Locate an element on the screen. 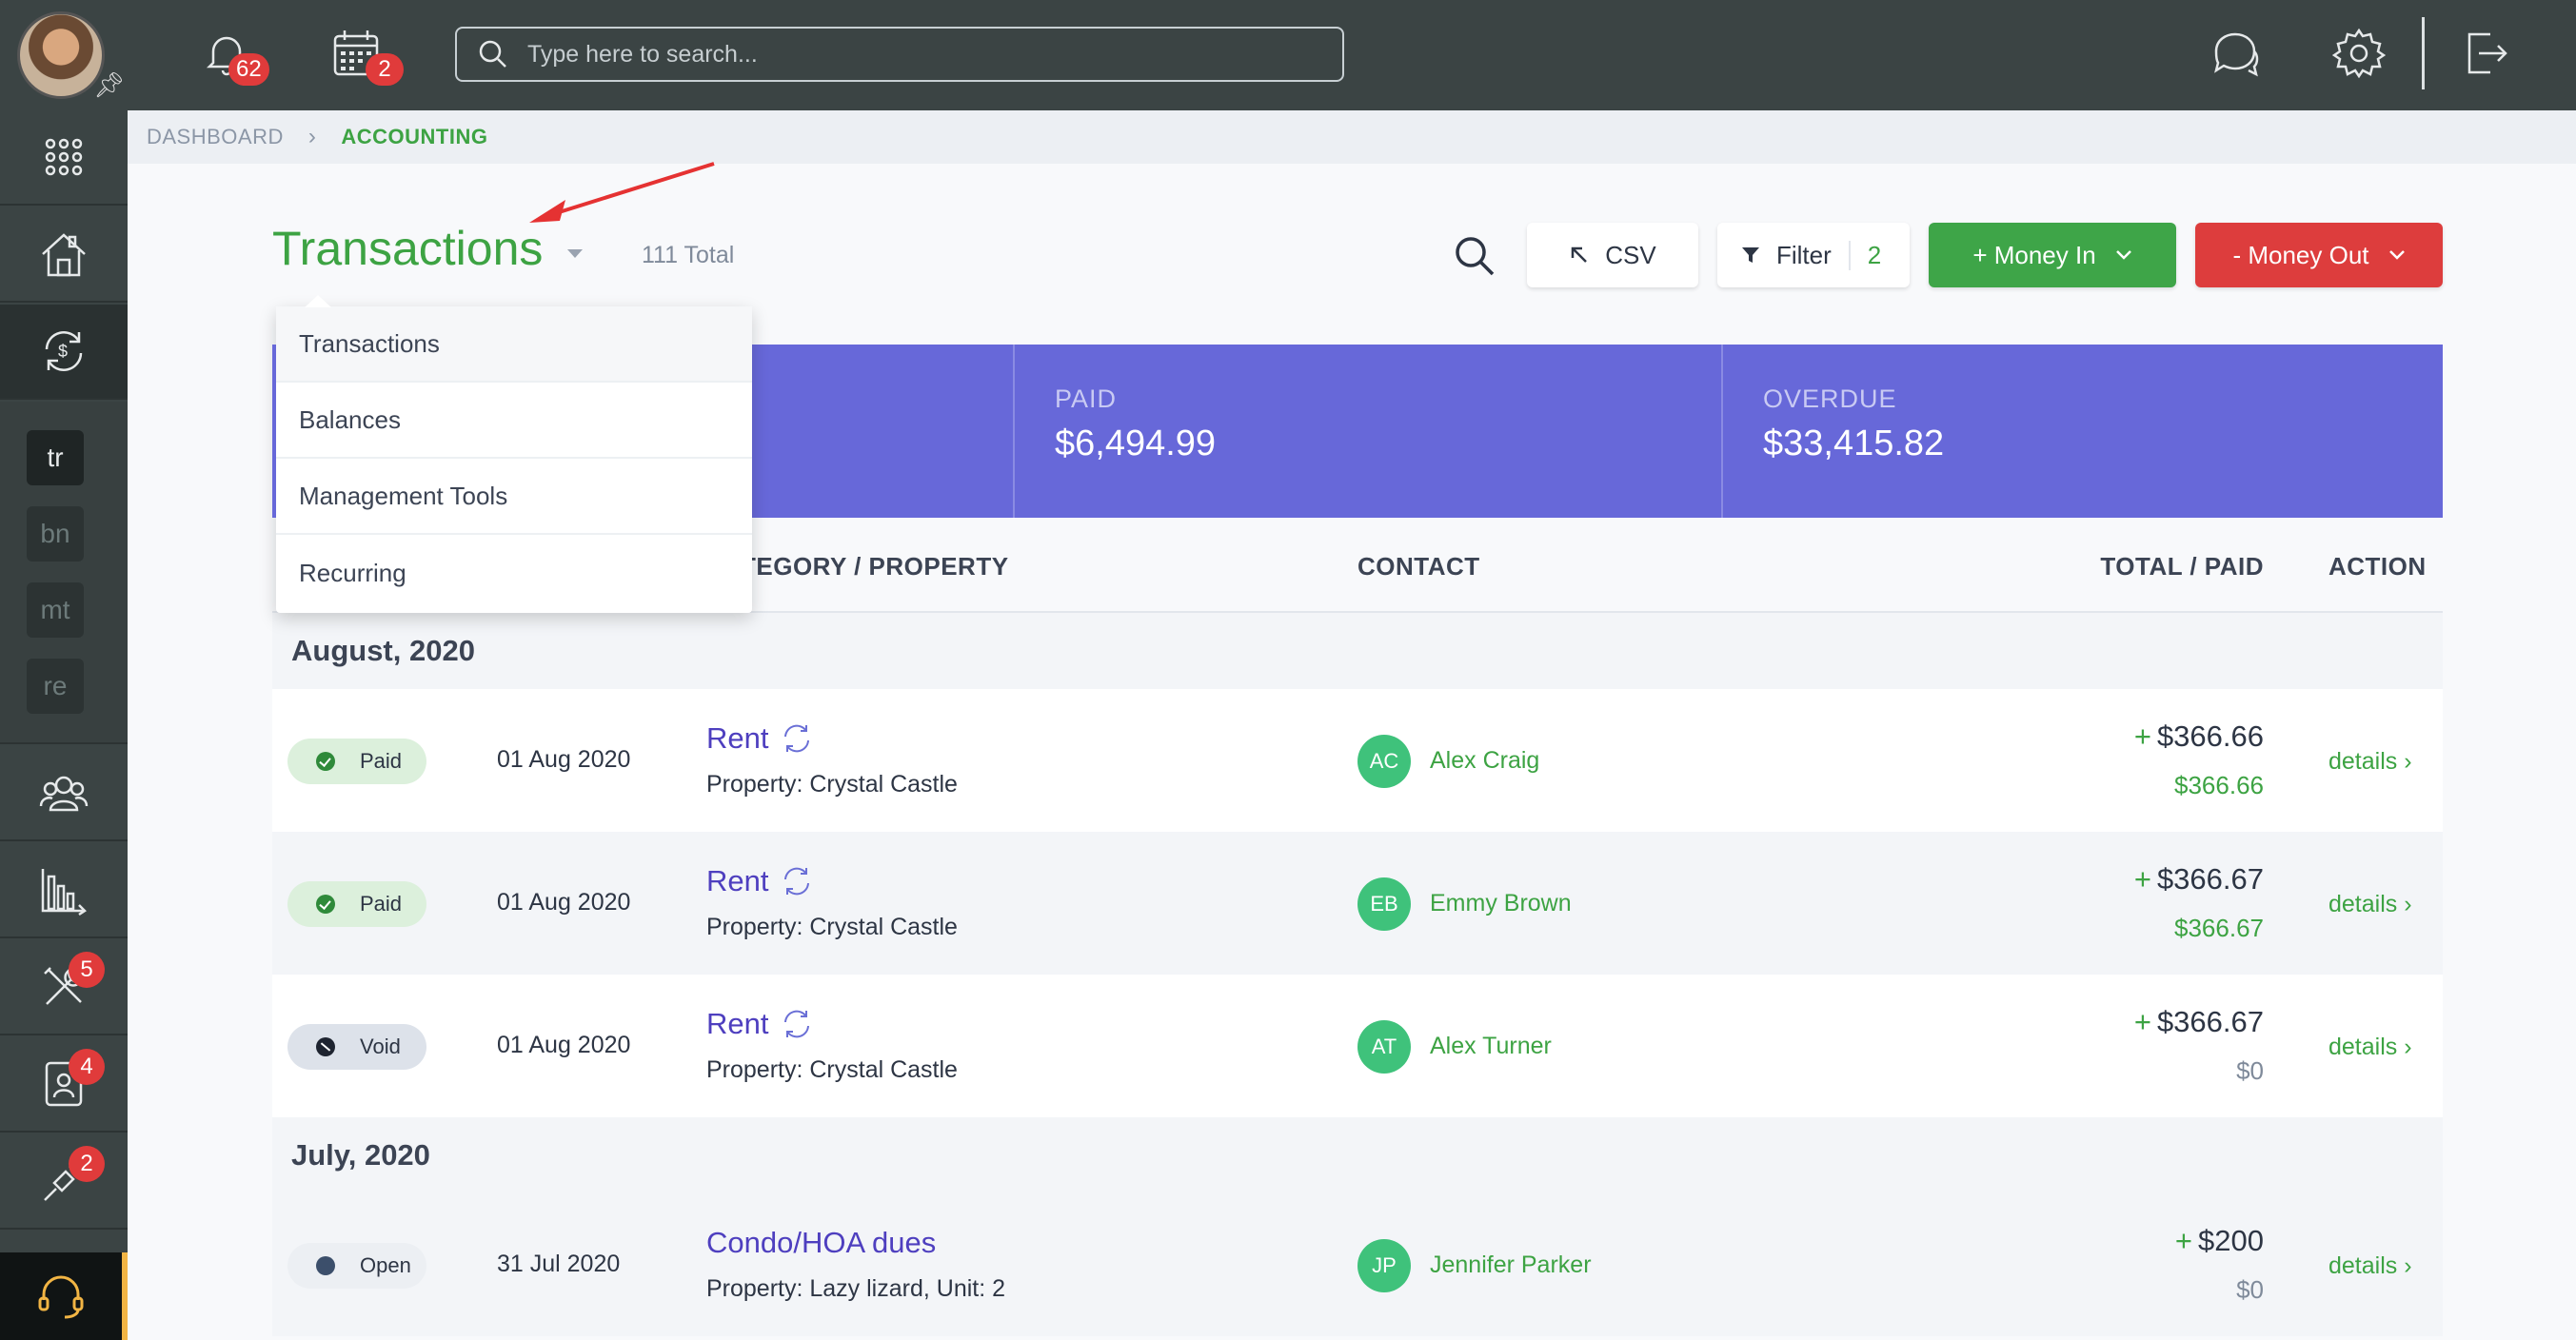 The image size is (2576, 1340). annotation-arrow-icon is located at coordinates (622, 192).